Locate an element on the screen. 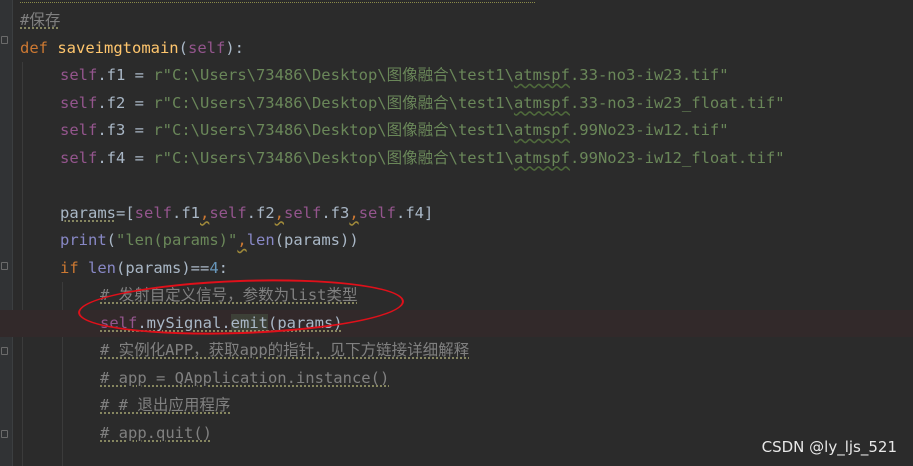  csdn-watermark: CSDN @ly_ljs_521 is located at coordinates (829, 447).